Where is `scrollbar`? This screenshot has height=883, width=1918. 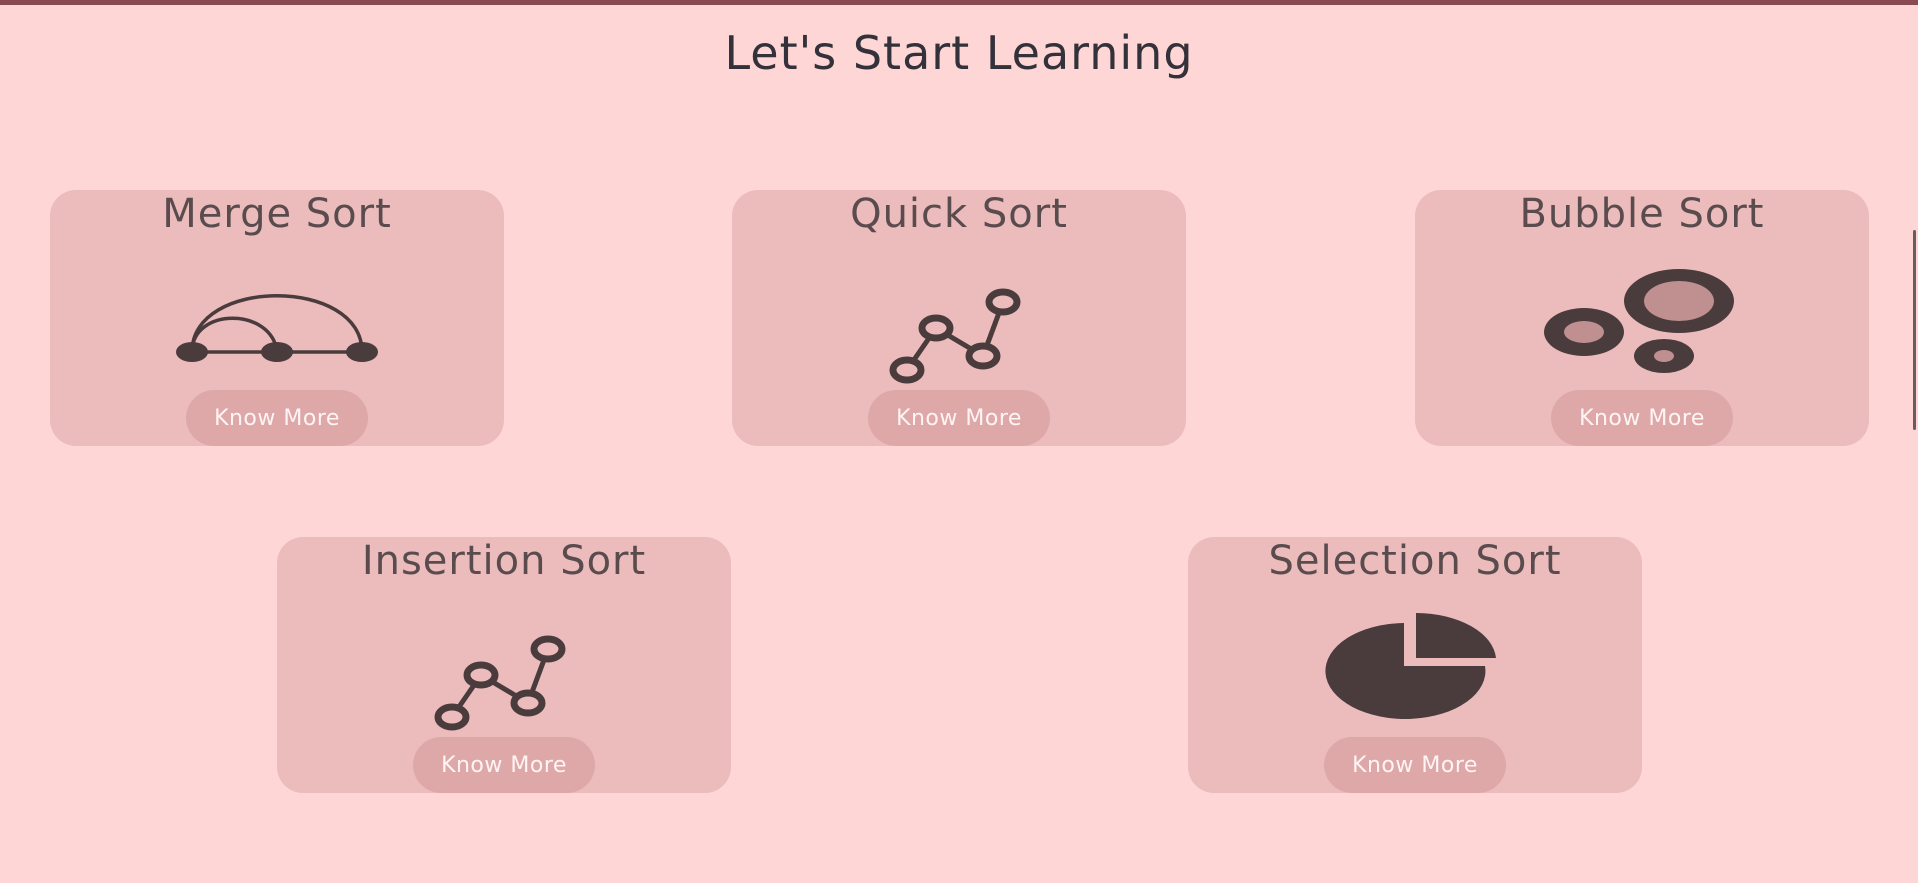 scrollbar is located at coordinates (1911, 441).